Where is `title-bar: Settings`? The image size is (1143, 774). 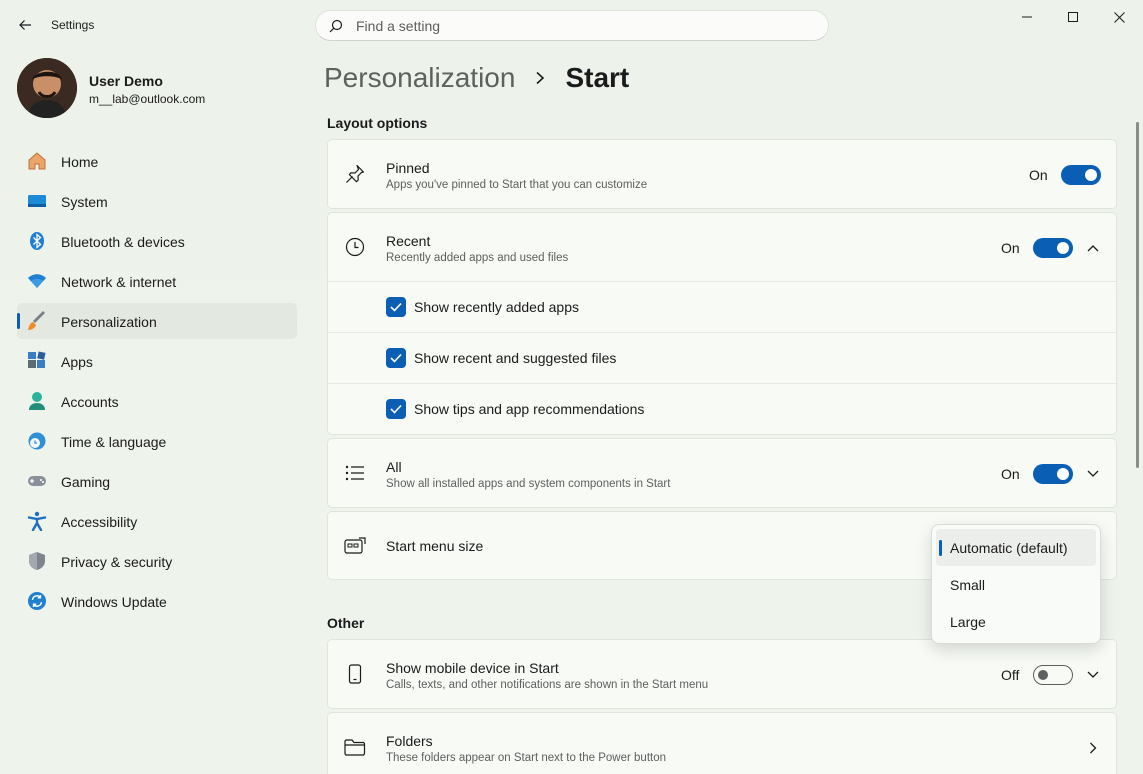
title-bar: Settings is located at coordinates (571, 25).